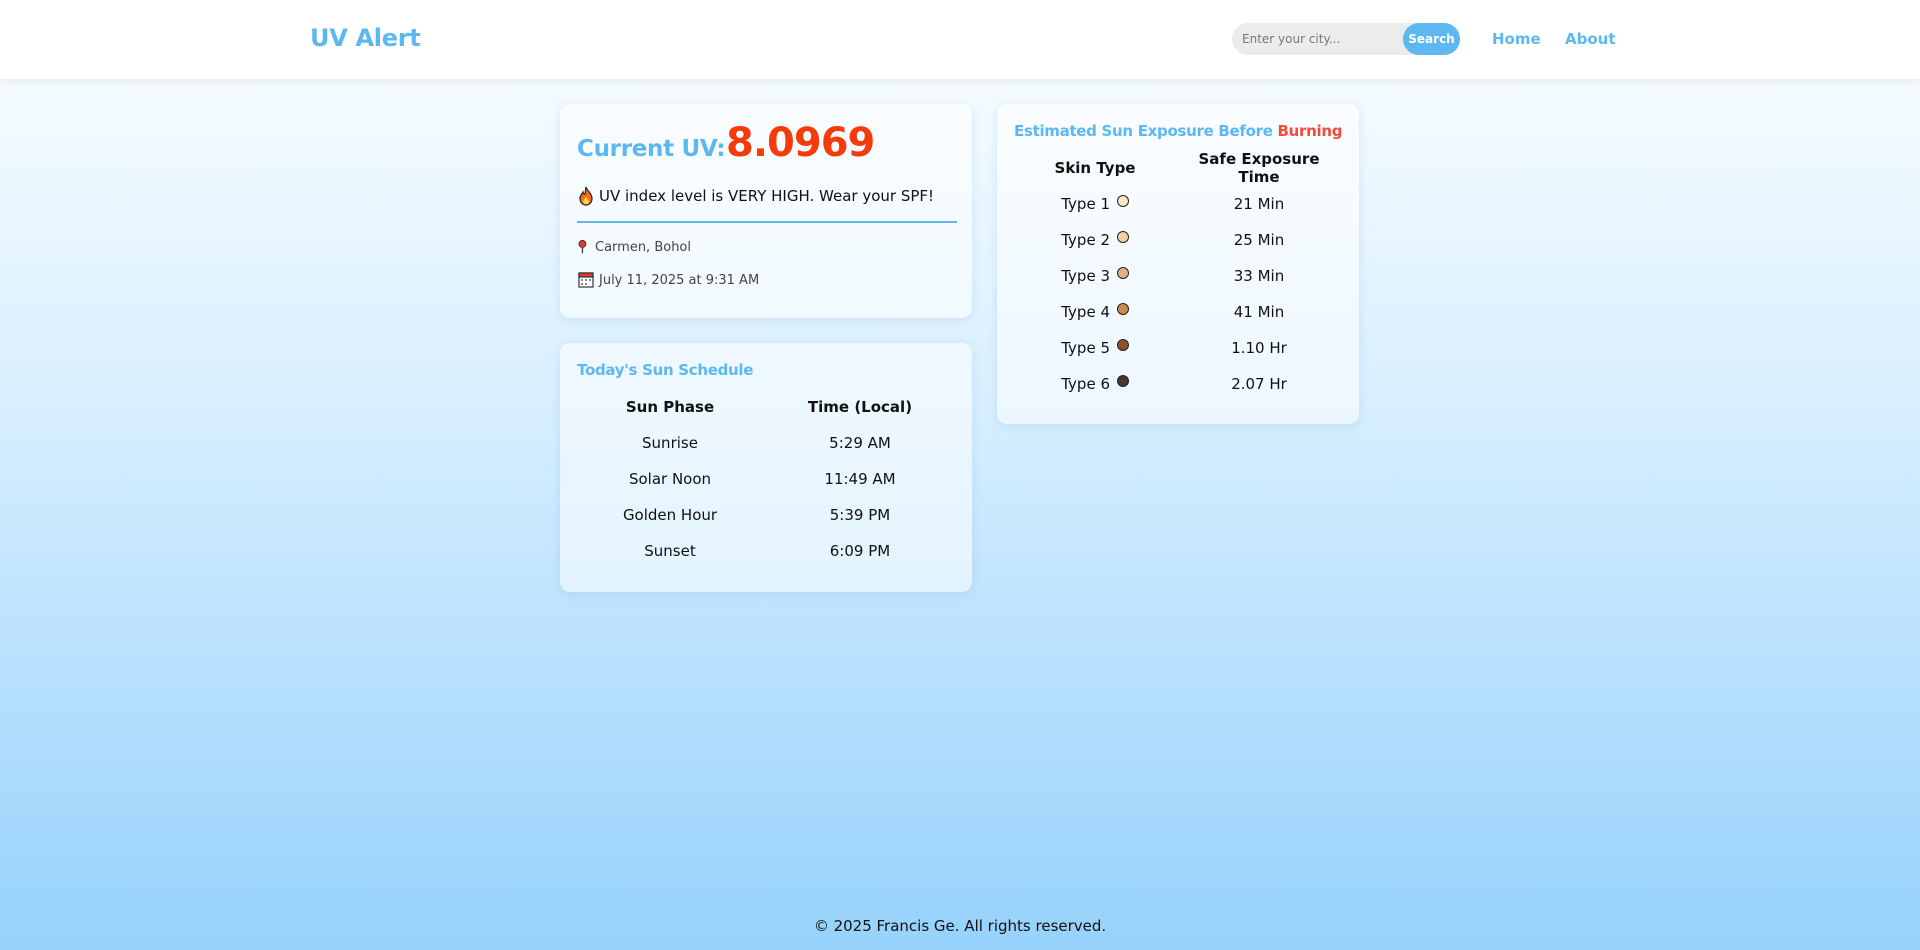 Image resolution: width=1920 pixels, height=950 pixels. I want to click on skin-type-cell: Type 5, so click(1095, 348).